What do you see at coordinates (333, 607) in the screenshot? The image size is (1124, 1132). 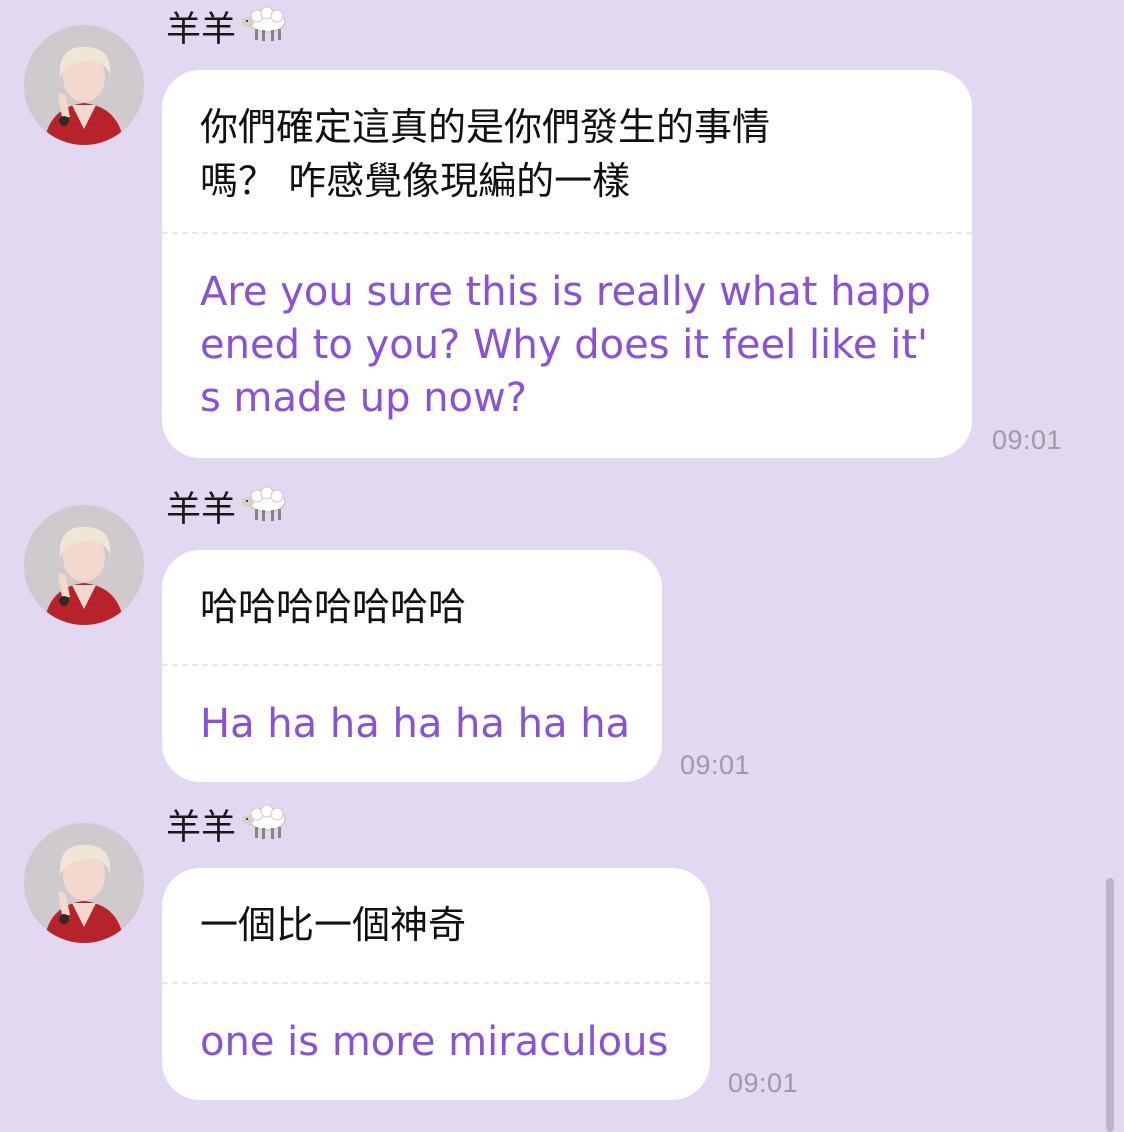 I see `original-text: 哈哈哈哈哈哈哈` at bounding box center [333, 607].